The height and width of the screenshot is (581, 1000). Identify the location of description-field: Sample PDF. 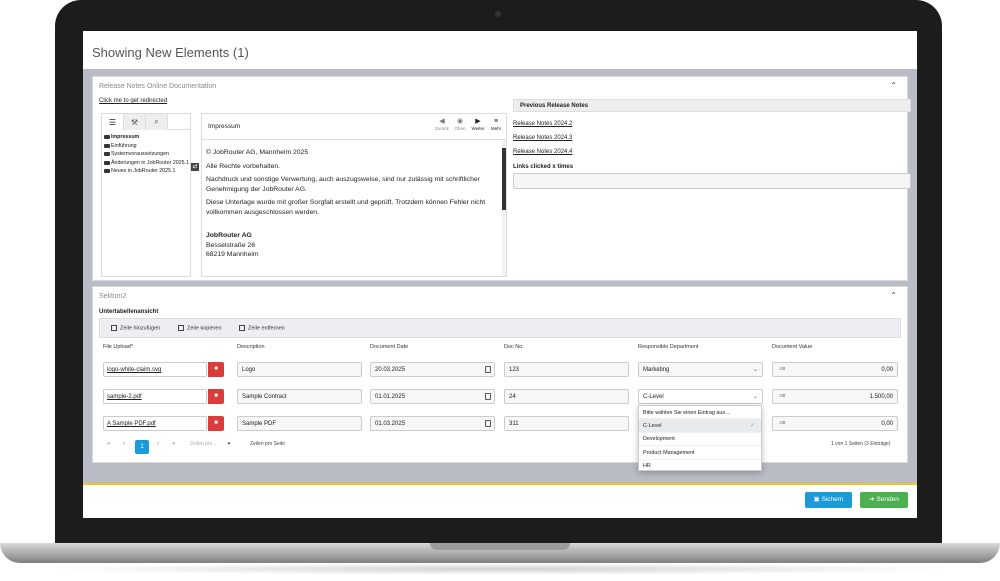
(299, 423).